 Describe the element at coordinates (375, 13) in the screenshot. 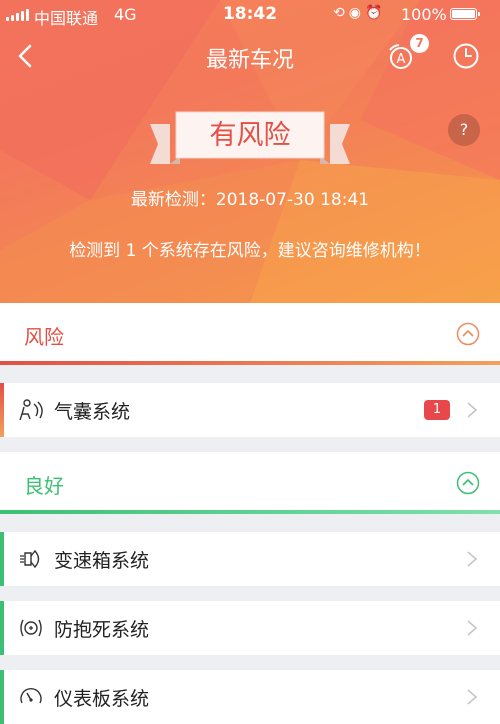

I see `alarm-icon: ⏰` at that location.